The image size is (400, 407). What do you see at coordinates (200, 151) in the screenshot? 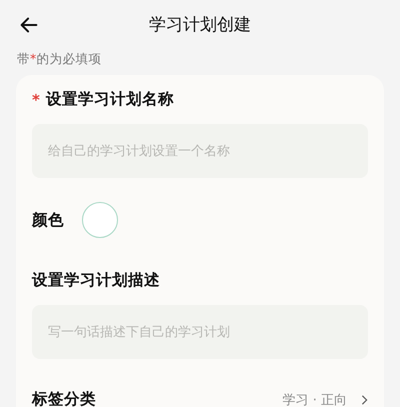
I see `input-field: 给自己的学习计划设置一个名称` at bounding box center [200, 151].